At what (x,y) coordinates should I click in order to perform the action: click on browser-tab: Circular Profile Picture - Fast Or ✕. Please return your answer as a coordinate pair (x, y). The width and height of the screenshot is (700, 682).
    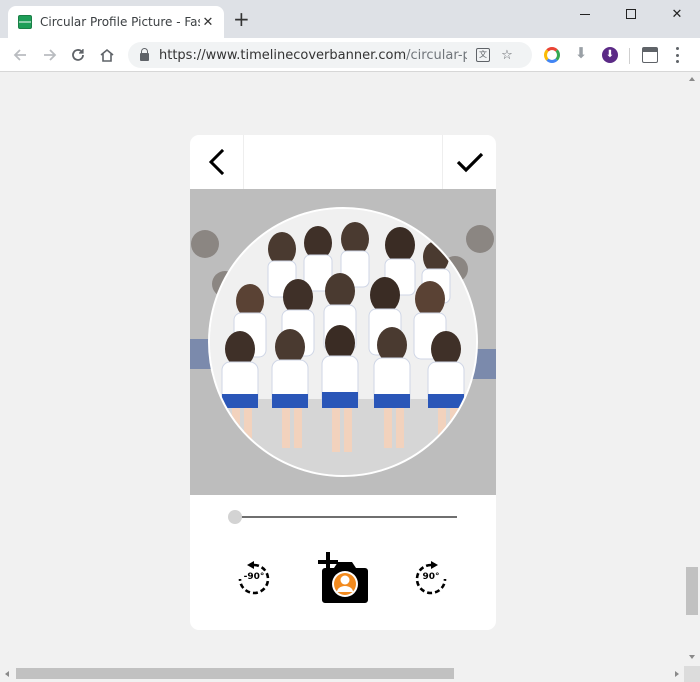
    Looking at the image, I should click on (116, 22).